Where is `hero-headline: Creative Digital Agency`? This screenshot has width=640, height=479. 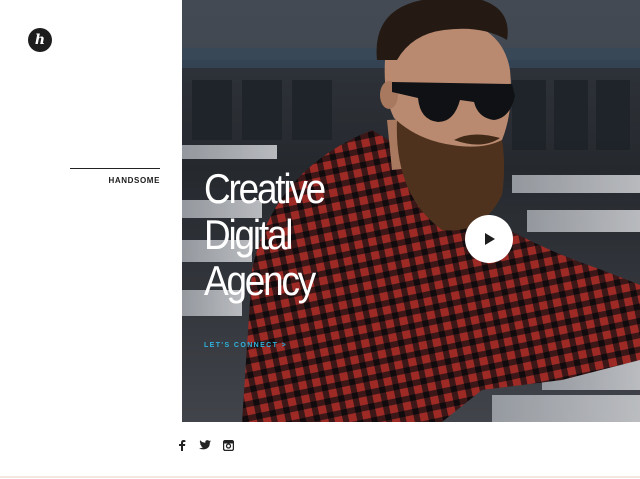
hero-headline: Creative Digital Agency is located at coordinates (265, 234).